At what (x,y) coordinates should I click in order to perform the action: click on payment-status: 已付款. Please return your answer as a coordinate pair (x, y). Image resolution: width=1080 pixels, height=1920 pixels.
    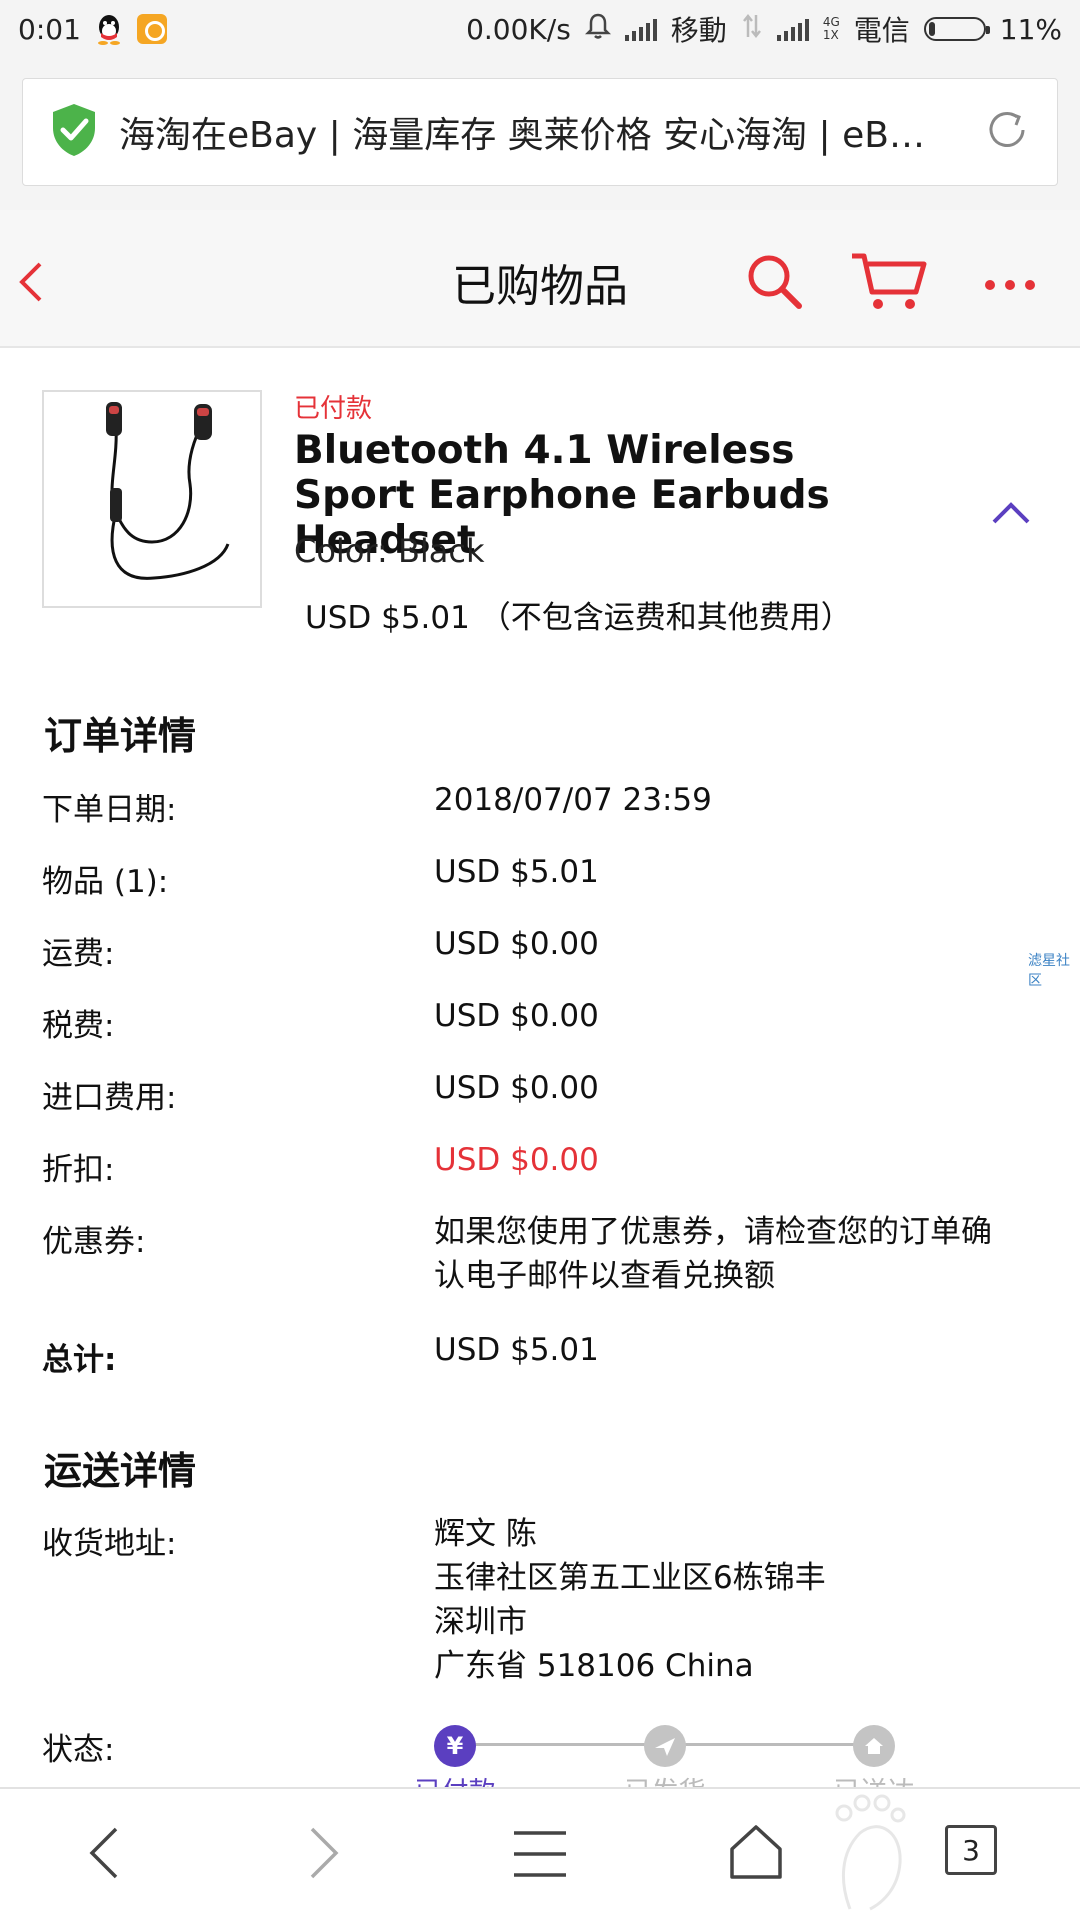
    Looking at the image, I should click on (333, 409).